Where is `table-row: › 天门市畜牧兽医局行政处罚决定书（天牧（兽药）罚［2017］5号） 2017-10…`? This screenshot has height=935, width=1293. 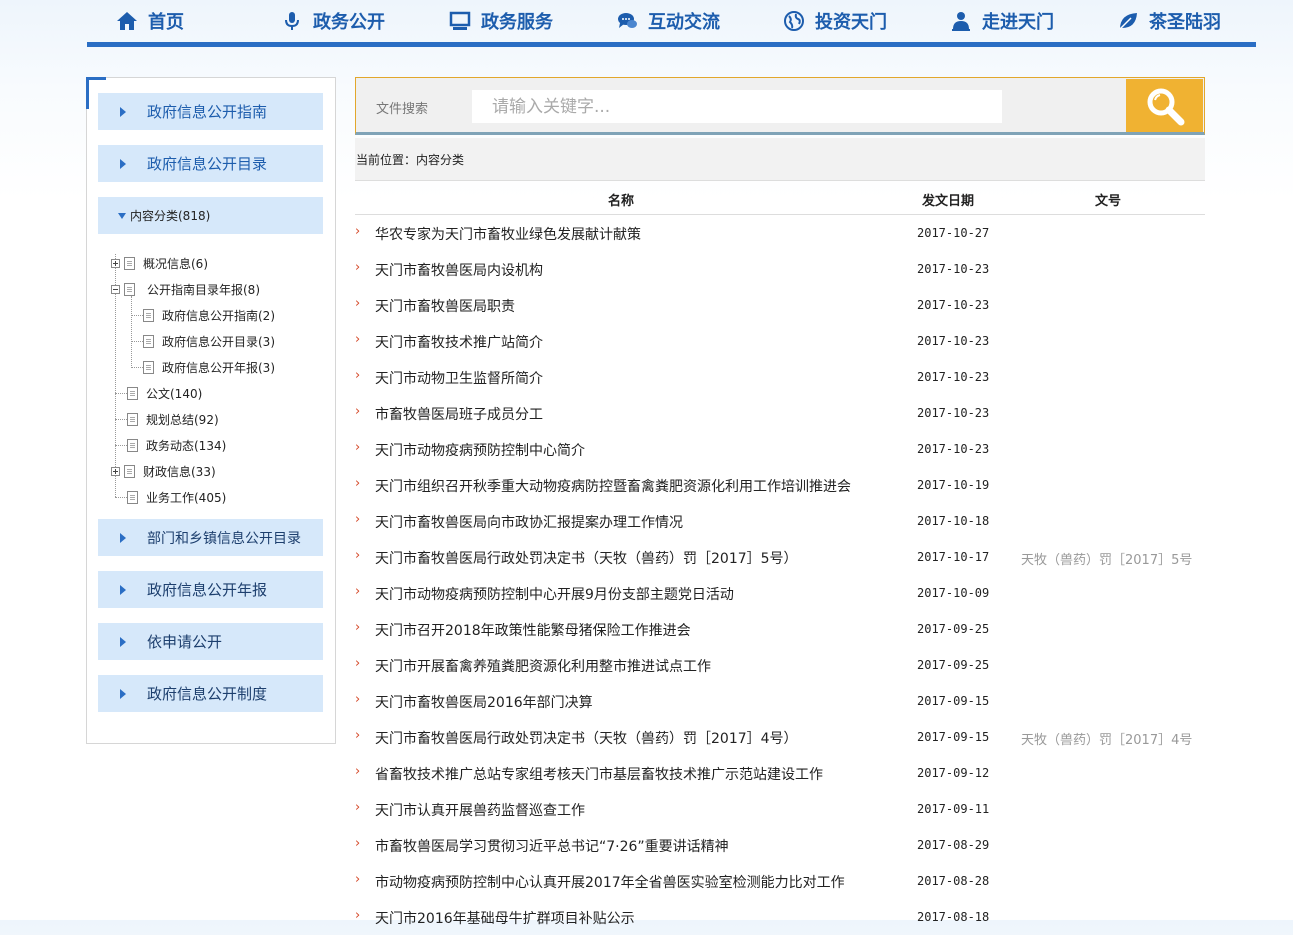 table-row: › 天门市畜牧兽医局行政处罚决定书（天牧（兽药）罚［2017］5号） 2017-10… is located at coordinates (780, 557).